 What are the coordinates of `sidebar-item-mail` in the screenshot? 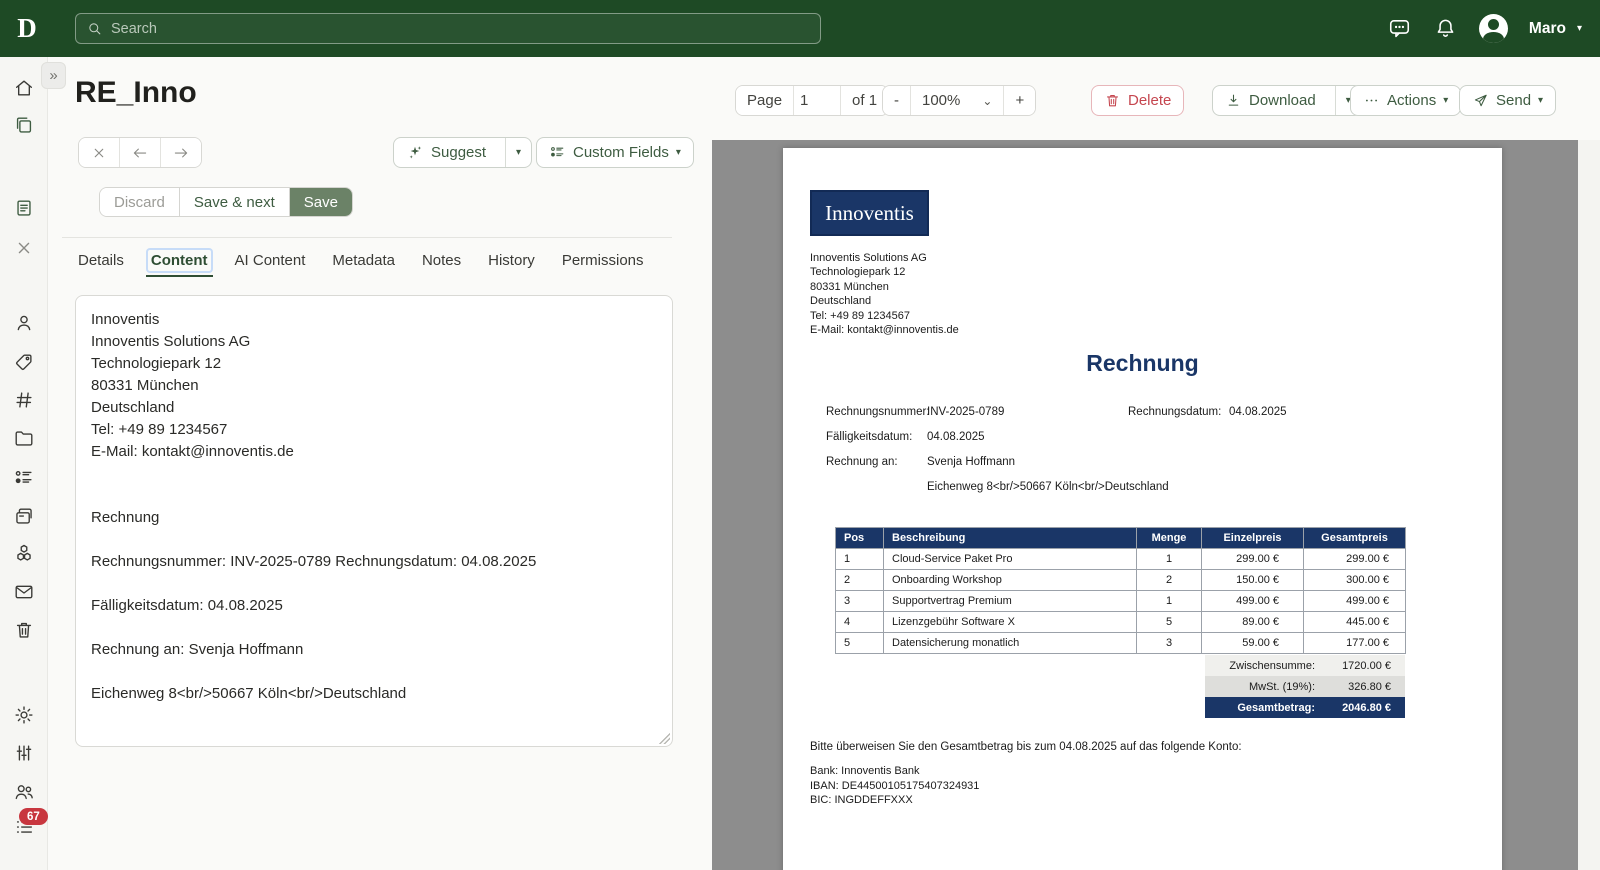 It's located at (24, 592).